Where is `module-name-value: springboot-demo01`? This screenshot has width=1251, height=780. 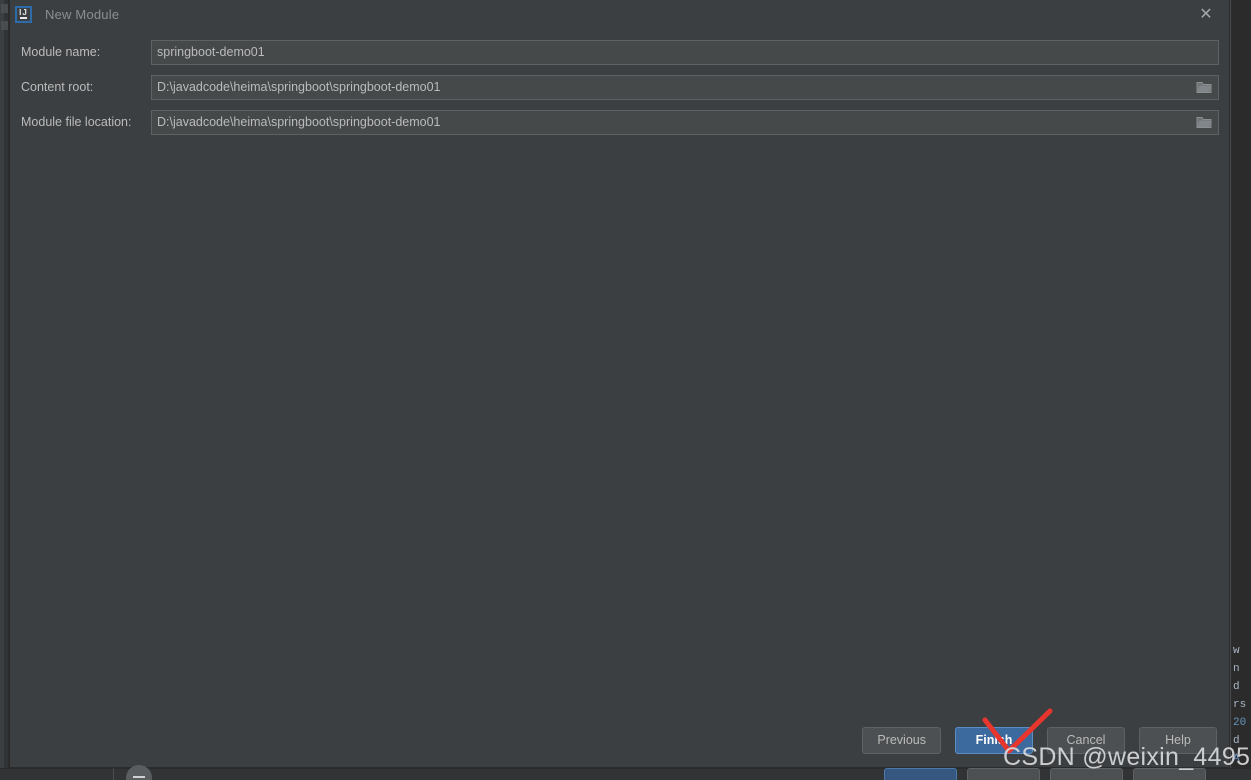
module-name-value: springboot-demo01 is located at coordinates (211, 52).